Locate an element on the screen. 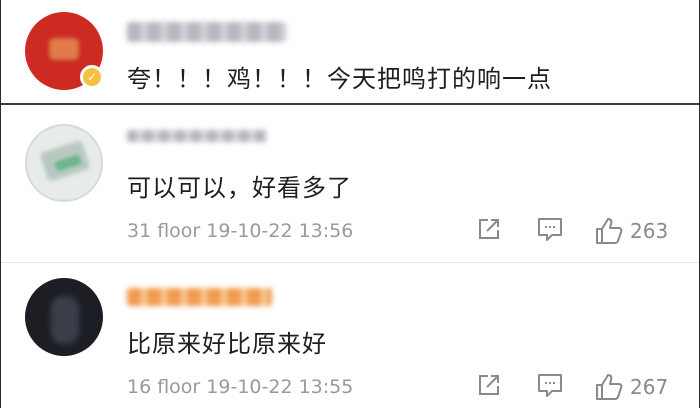 The image size is (700, 408). like-count: 263 is located at coordinates (649, 231).